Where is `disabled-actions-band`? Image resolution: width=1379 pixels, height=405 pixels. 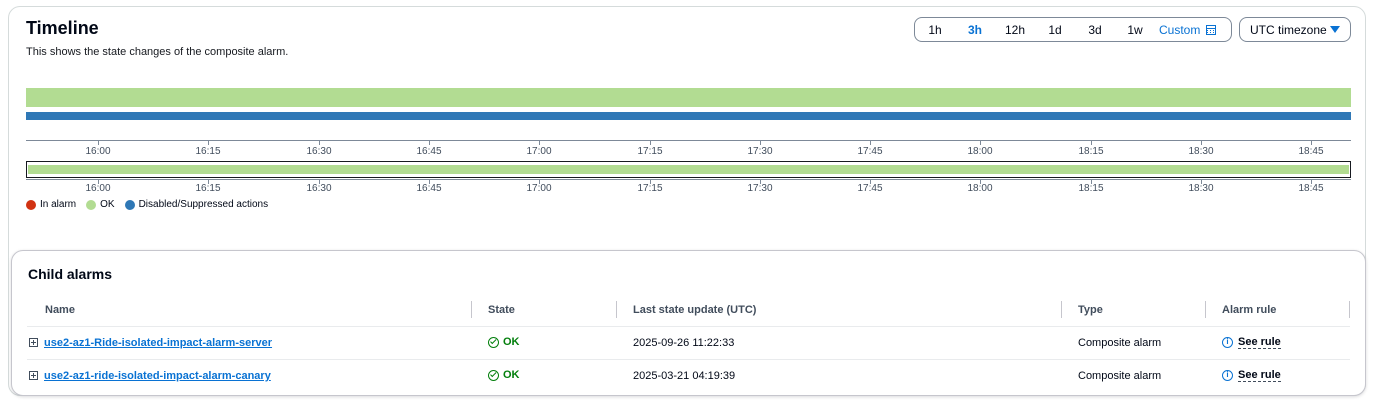
disabled-actions-band is located at coordinates (688, 116).